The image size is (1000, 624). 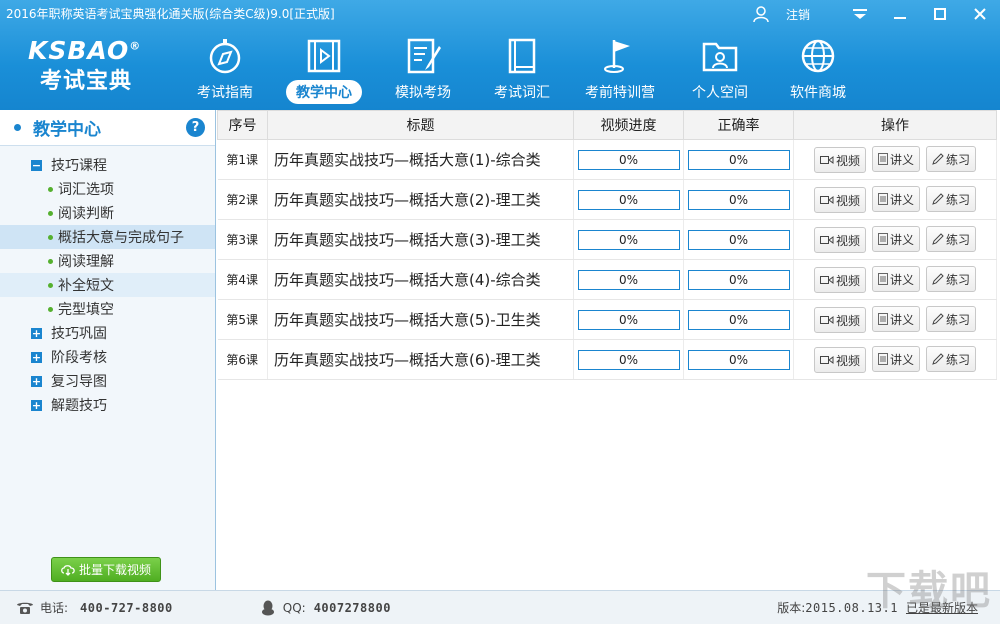 I want to click on col-header-video-progress: 视频进度, so click(x=628, y=125).